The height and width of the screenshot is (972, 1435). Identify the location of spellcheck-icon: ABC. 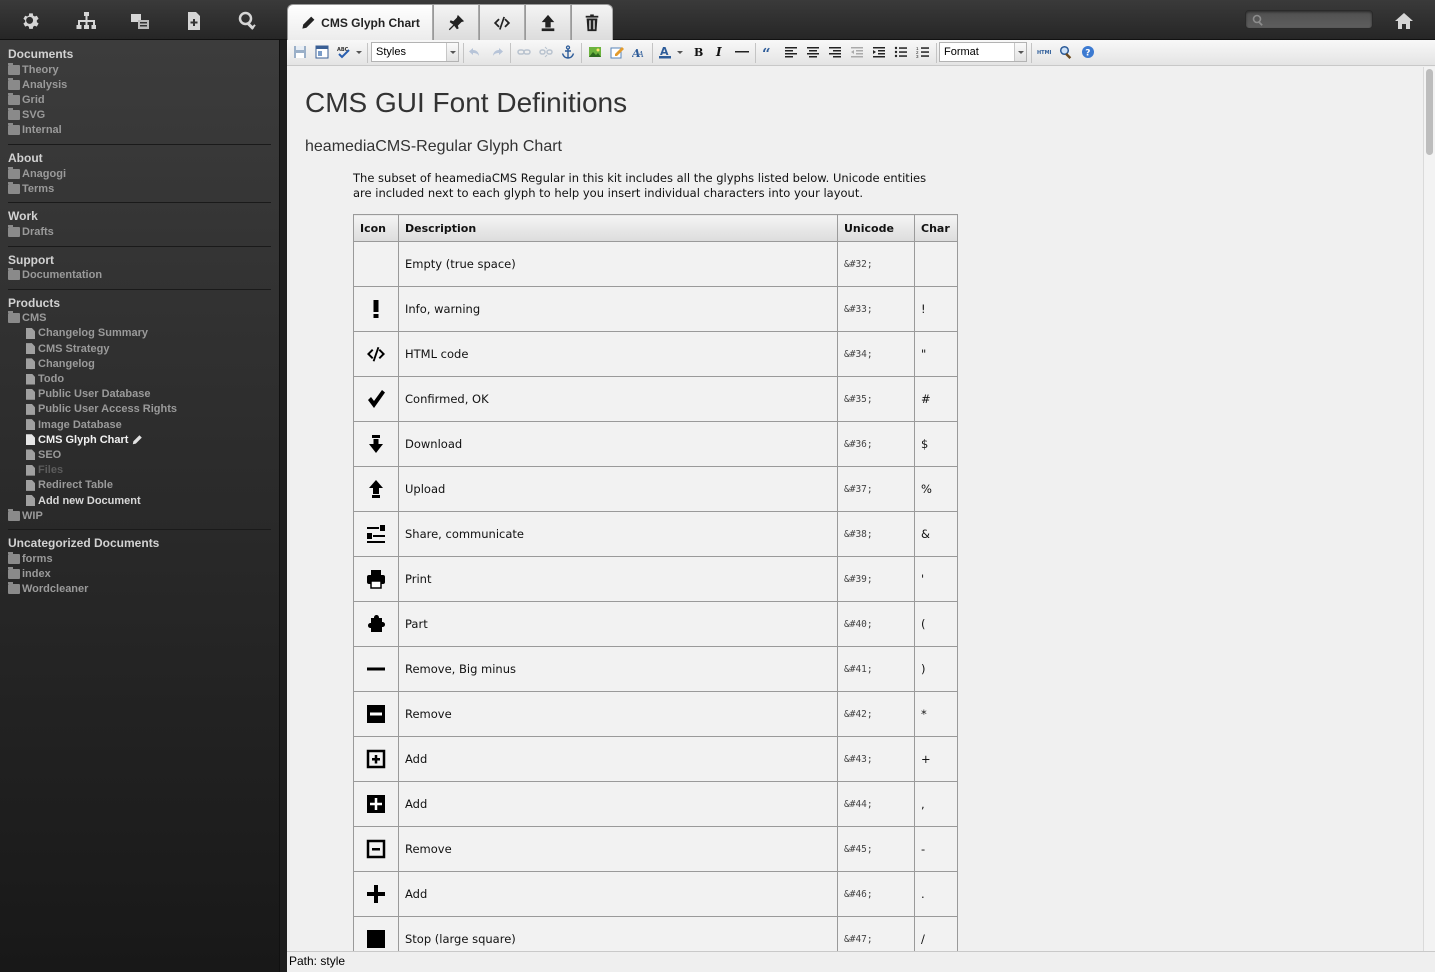
(344, 52).